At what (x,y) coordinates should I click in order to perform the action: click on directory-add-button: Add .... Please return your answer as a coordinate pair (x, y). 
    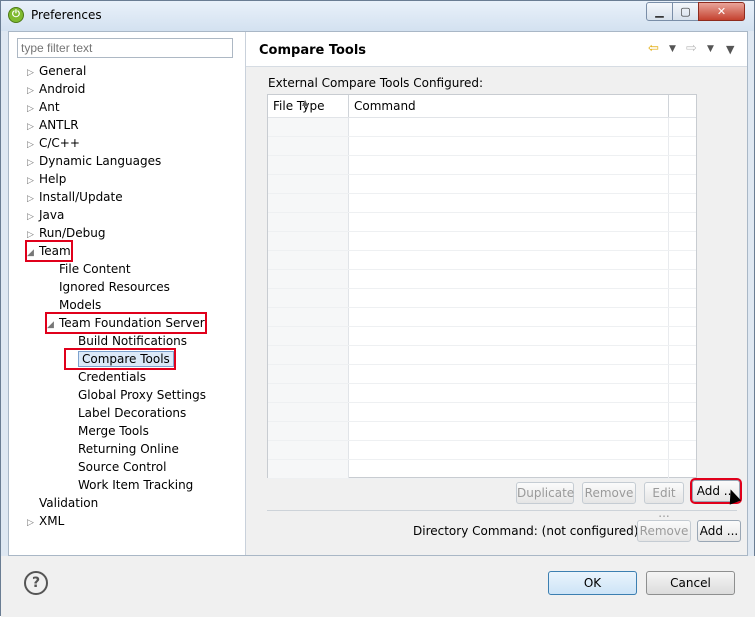
    Looking at the image, I should click on (719, 531).